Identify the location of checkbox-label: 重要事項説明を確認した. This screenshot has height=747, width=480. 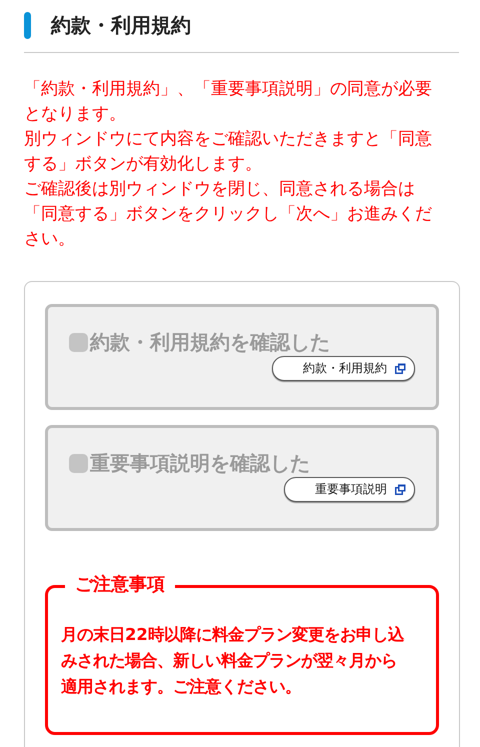
(200, 463).